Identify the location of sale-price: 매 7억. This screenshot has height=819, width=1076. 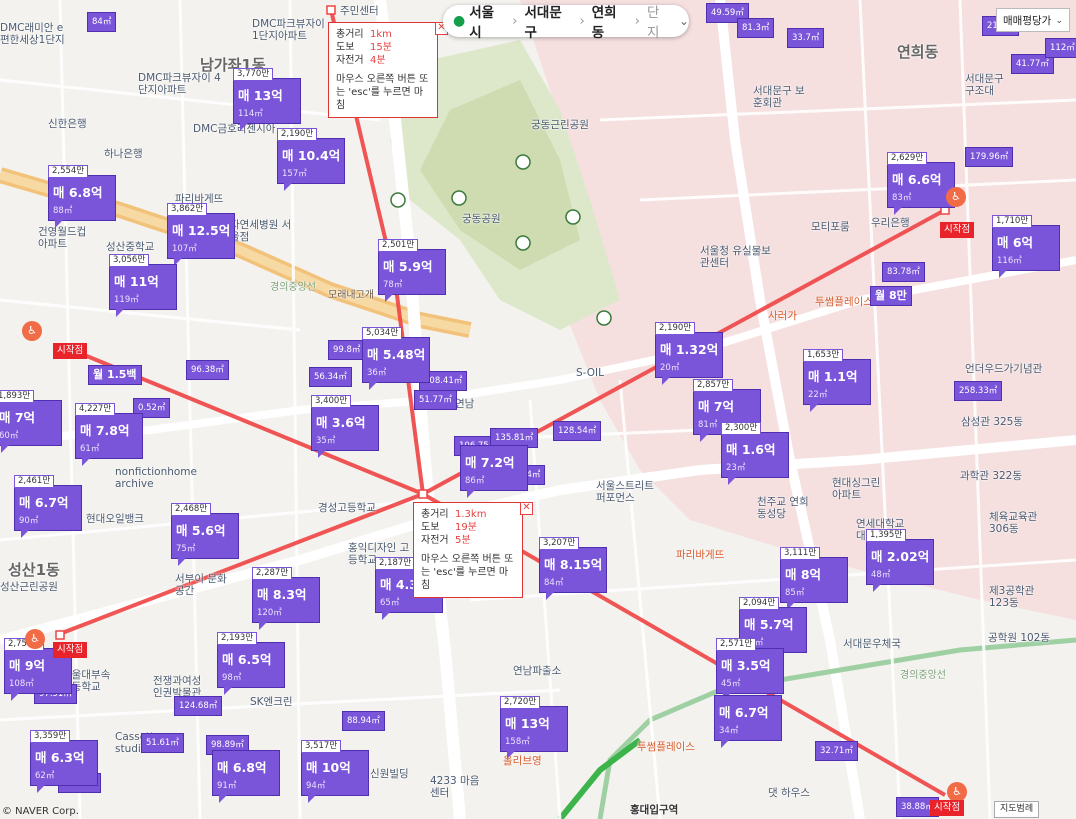
(716, 406).